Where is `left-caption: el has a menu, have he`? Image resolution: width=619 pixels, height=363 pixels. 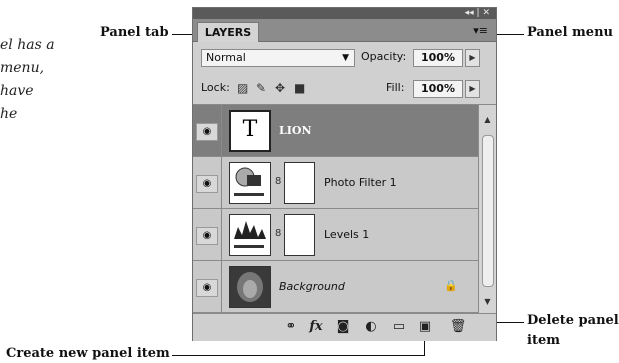
left-caption: el has a menu, have he is located at coordinates (35, 80).